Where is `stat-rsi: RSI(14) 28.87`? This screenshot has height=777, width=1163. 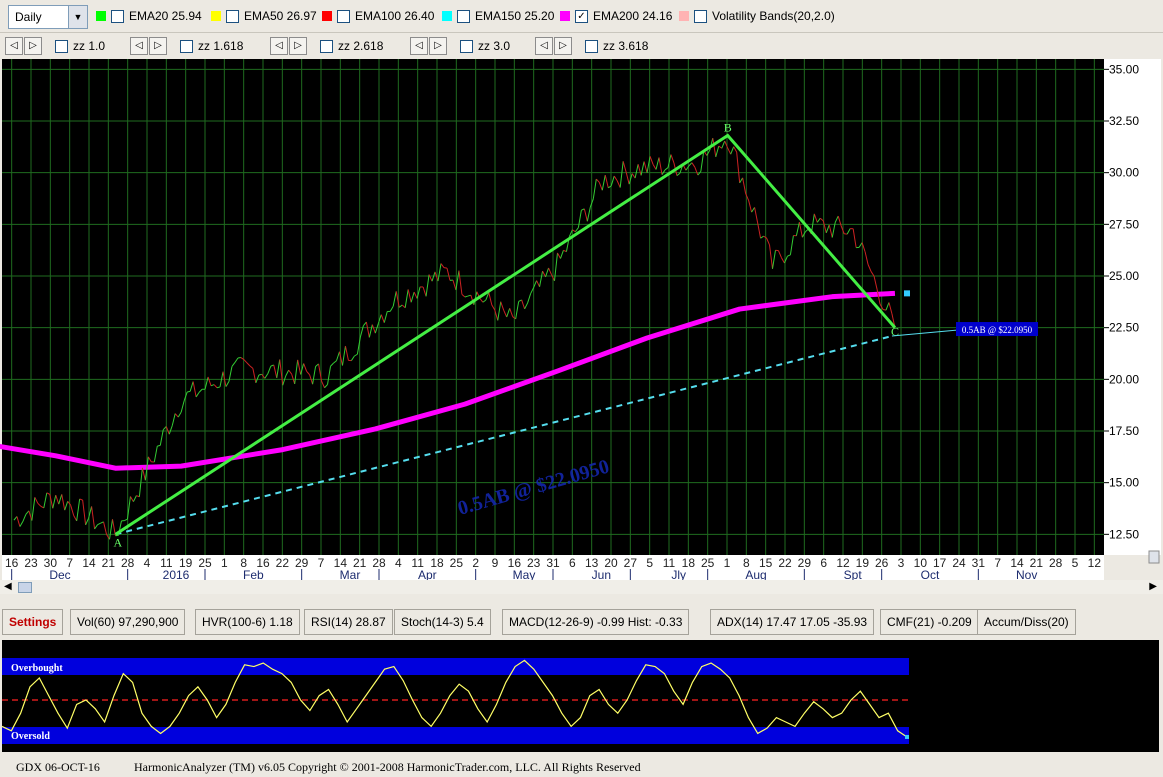
stat-rsi: RSI(14) 28.87 is located at coordinates (348, 622).